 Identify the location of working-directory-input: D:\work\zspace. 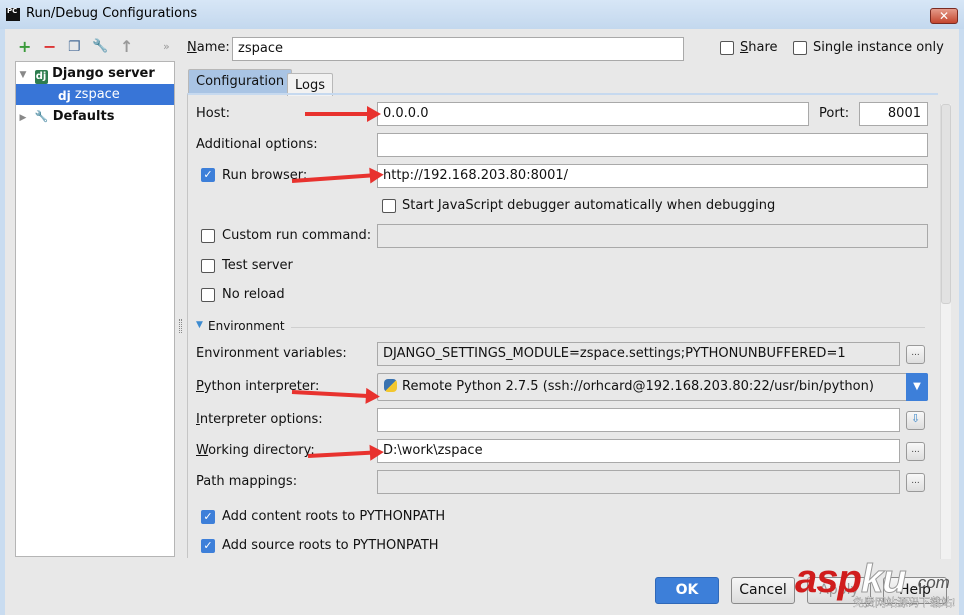
(638, 451).